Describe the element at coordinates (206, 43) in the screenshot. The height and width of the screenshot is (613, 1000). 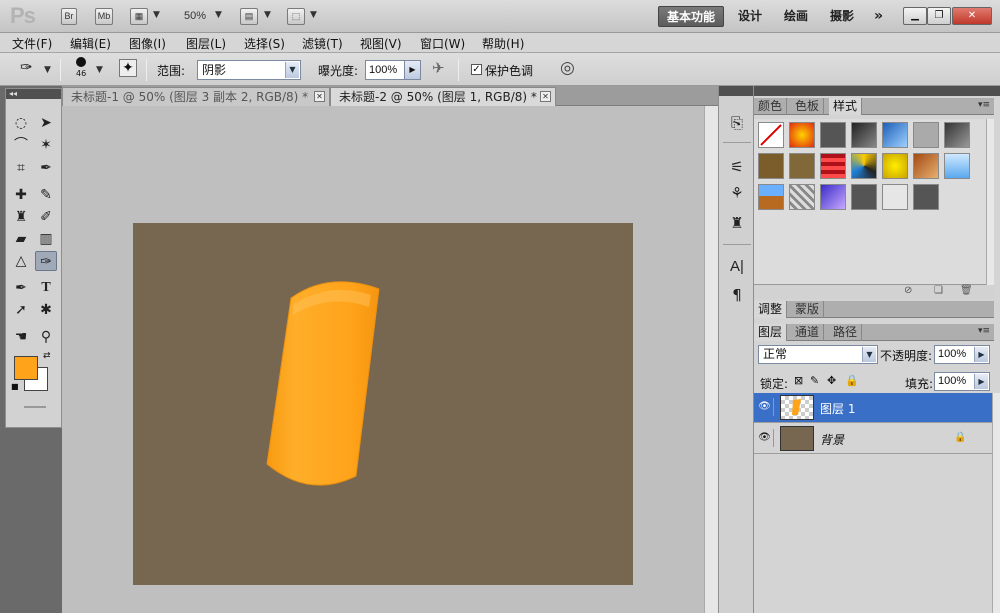
I see `menu-layer: 图层(L)` at that location.